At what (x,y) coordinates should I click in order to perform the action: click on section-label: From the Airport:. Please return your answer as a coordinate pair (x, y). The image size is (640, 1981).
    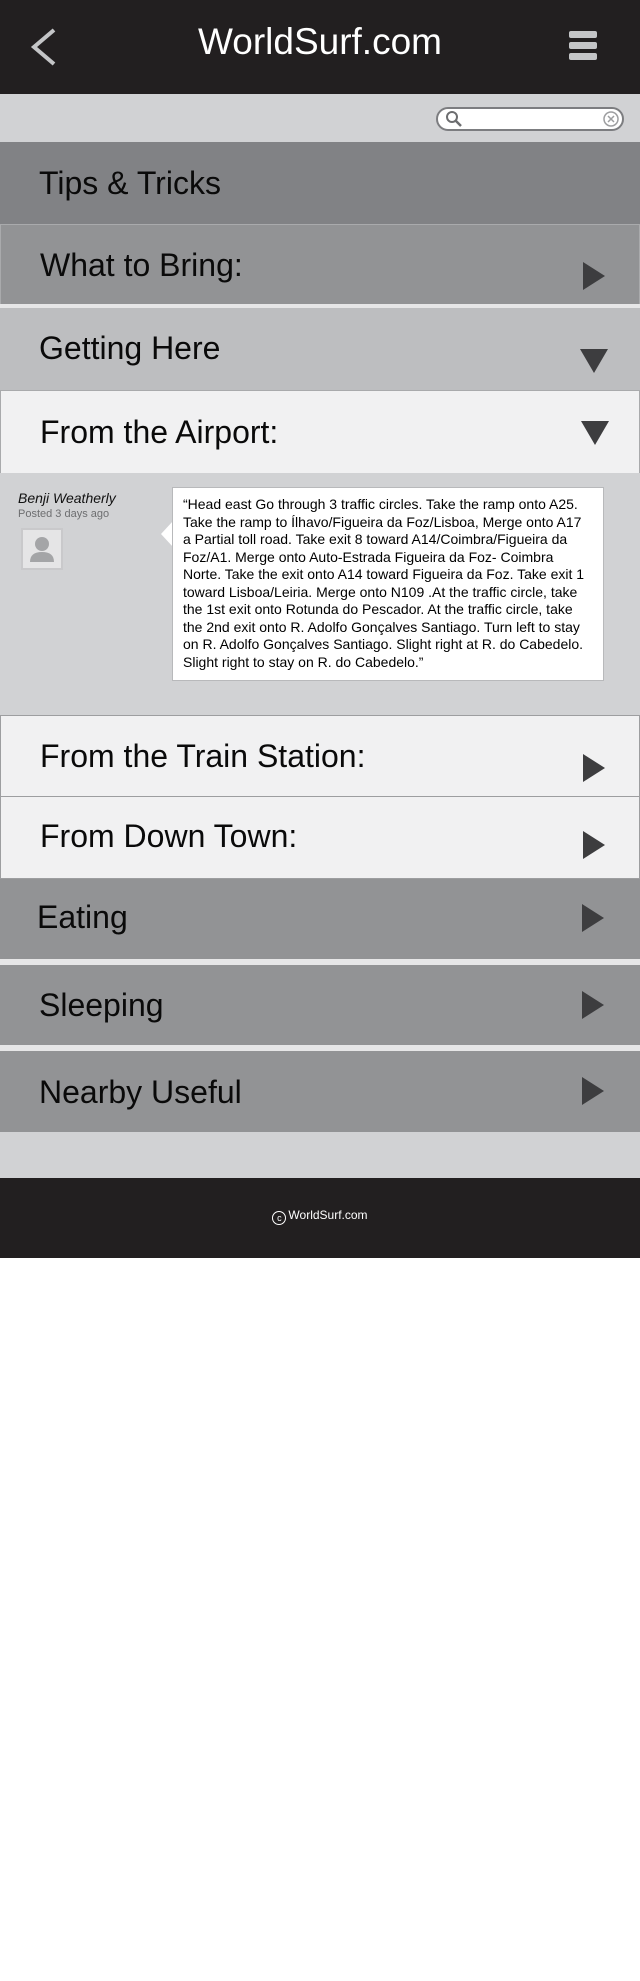
    Looking at the image, I should click on (159, 432).